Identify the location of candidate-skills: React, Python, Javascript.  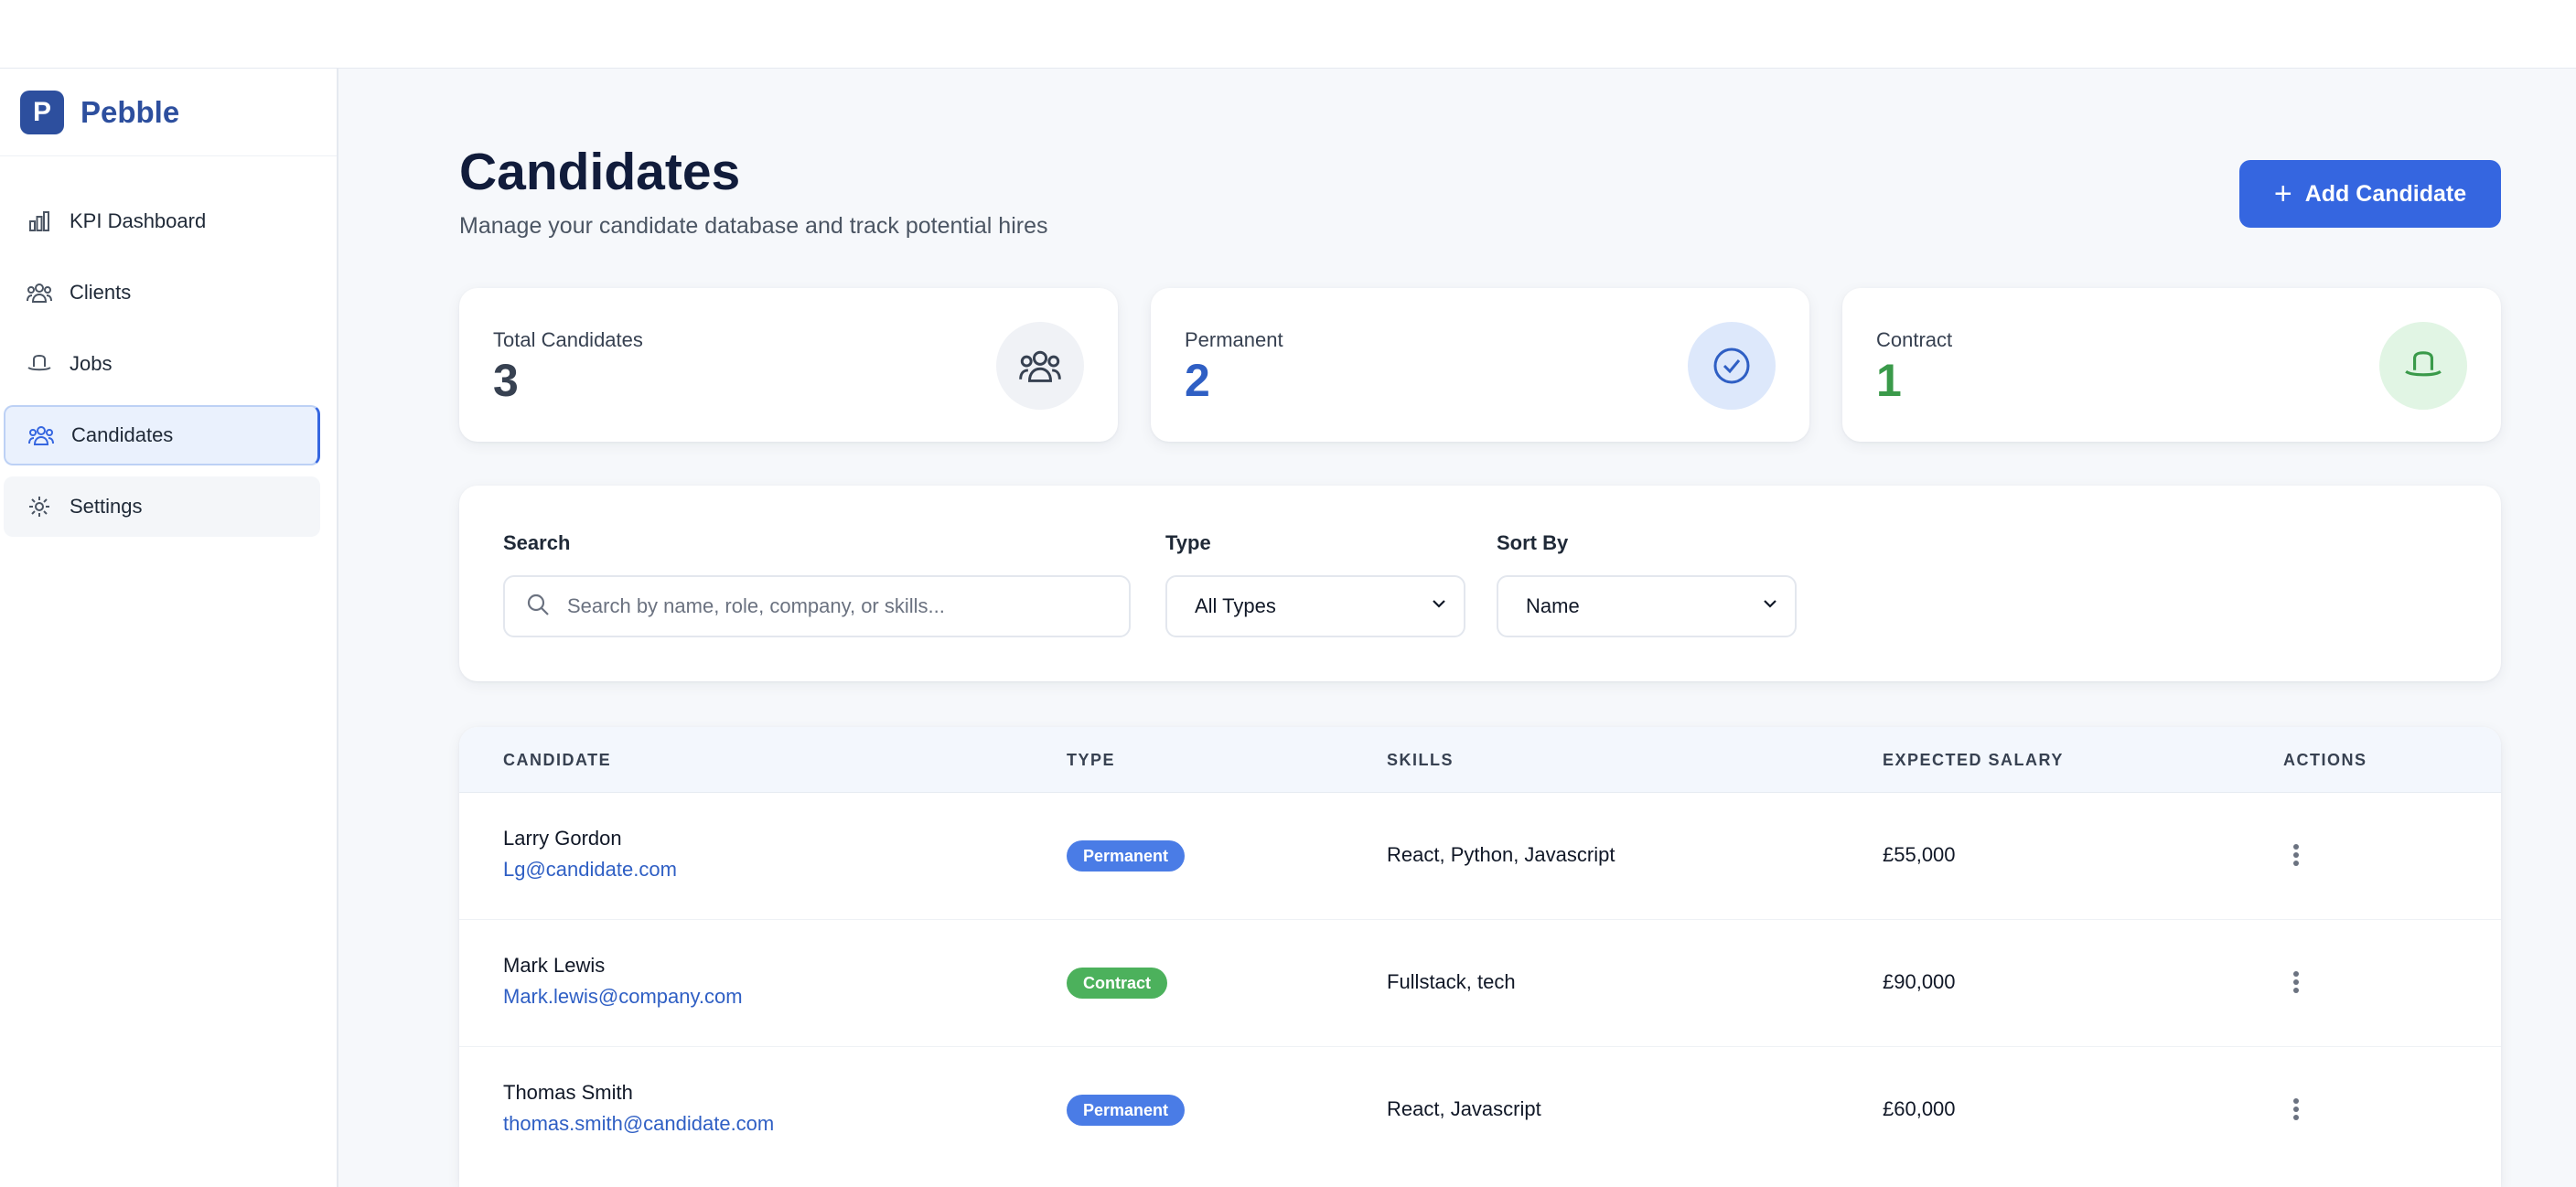
(1501, 854).